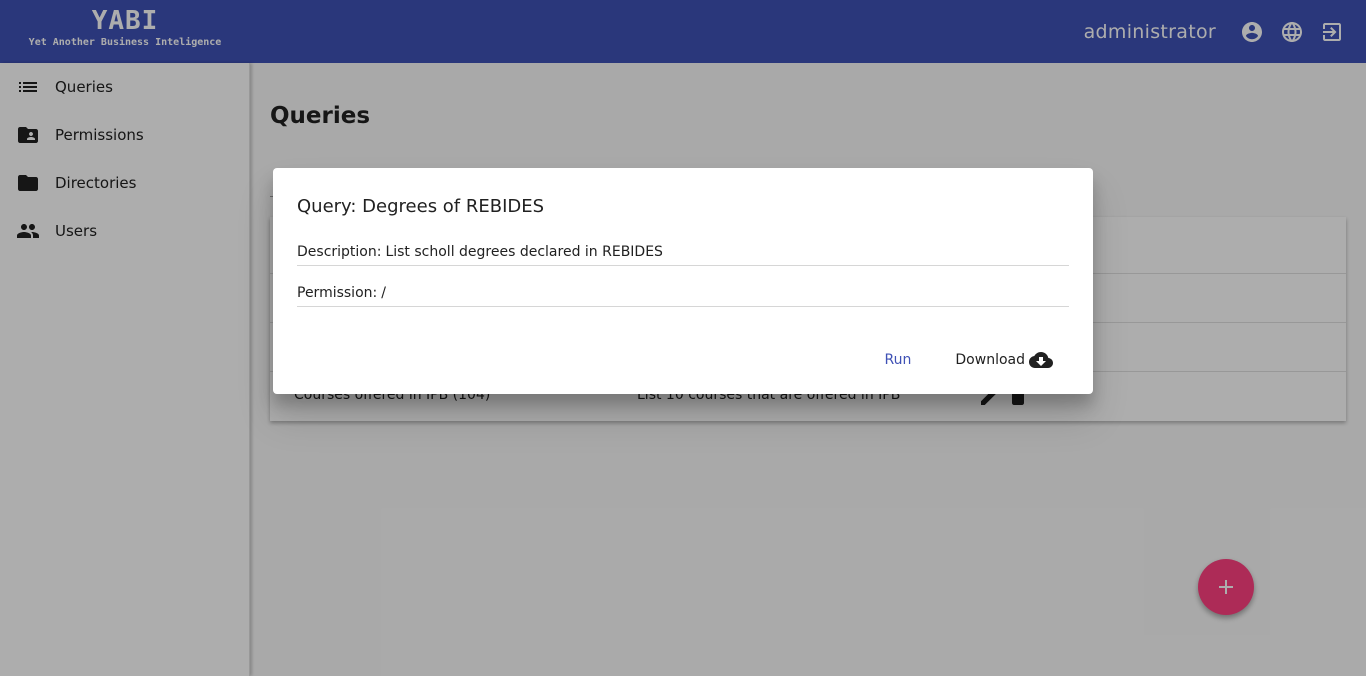 This screenshot has width=1366, height=676. I want to click on download-button: Download, so click(1004, 360).